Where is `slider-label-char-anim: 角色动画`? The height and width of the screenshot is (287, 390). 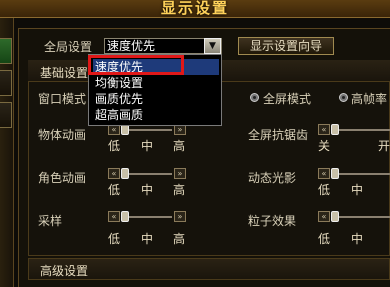
slider-label-char-anim: 角色动画 is located at coordinates (62, 178).